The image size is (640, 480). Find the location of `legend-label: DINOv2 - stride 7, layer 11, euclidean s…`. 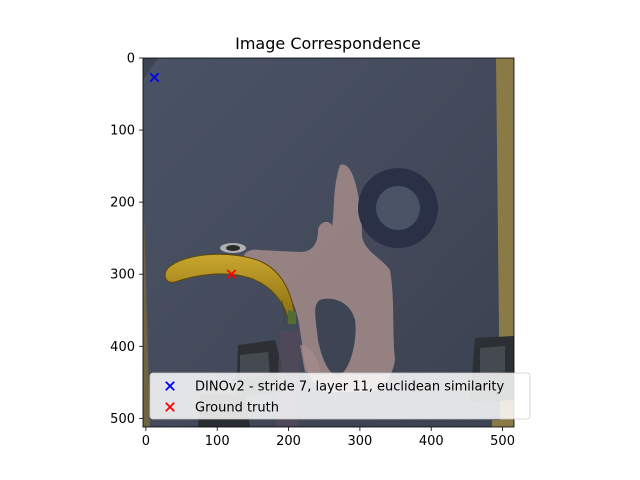

legend-label: DINOv2 - stride 7, layer 11, euclidean s… is located at coordinates (350, 387).